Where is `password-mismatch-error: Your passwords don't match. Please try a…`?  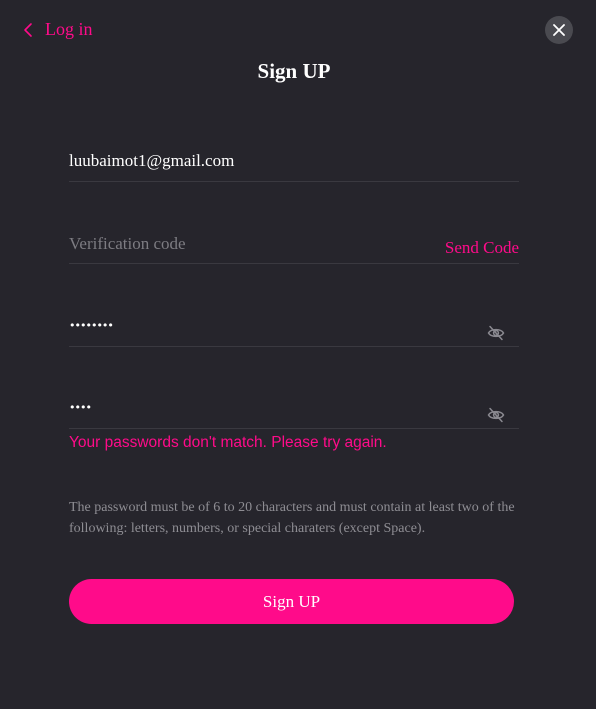 password-mismatch-error: Your passwords don't match. Please try a… is located at coordinates (228, 442).